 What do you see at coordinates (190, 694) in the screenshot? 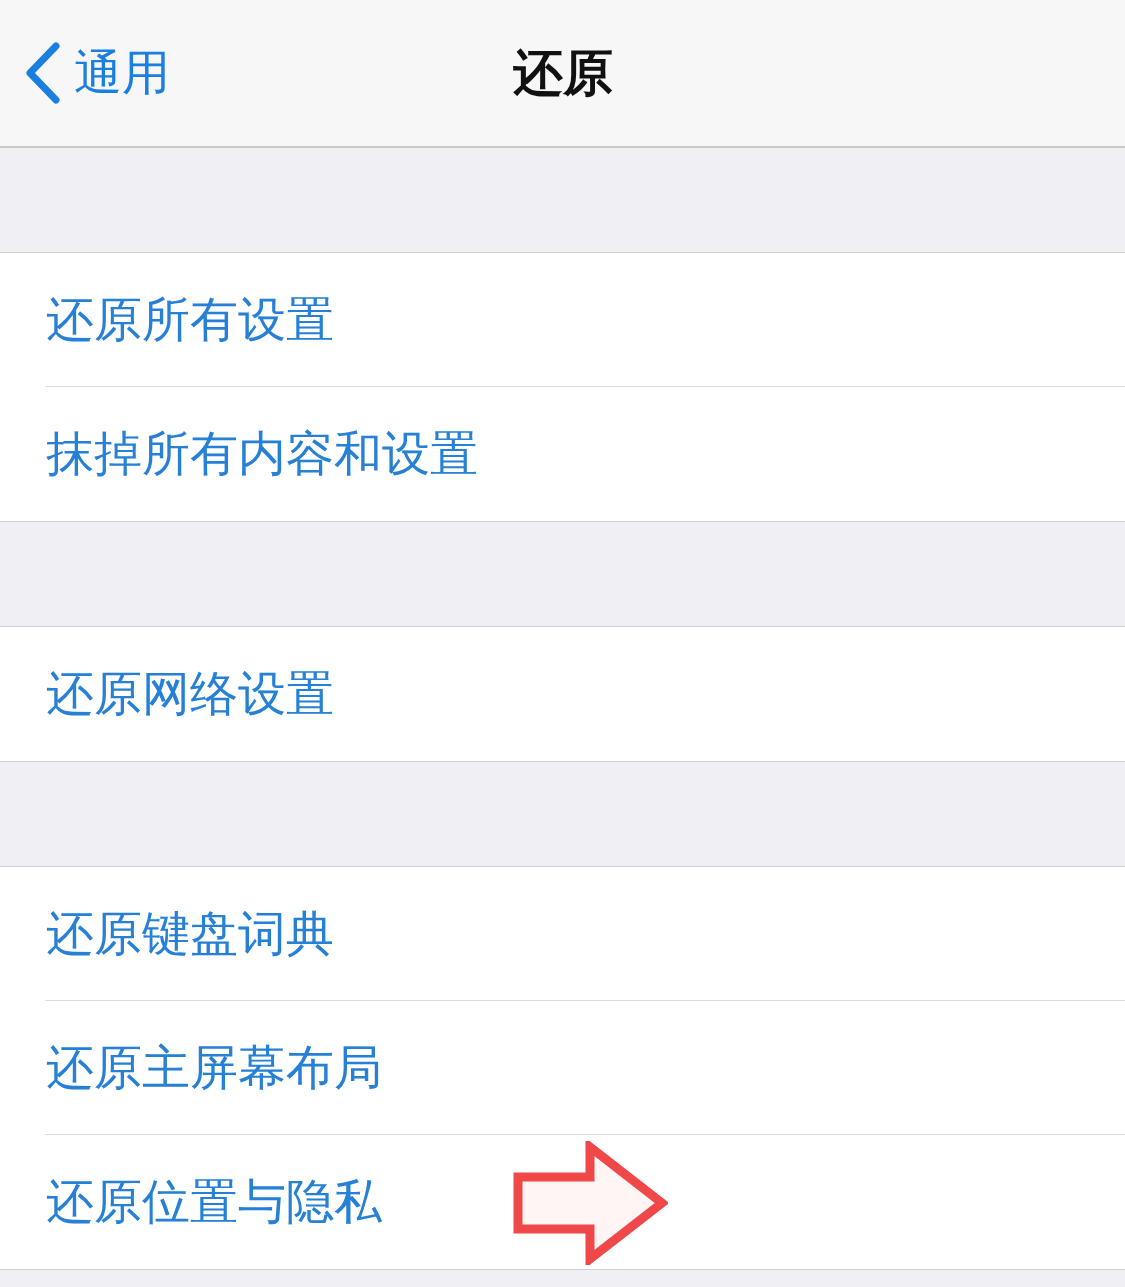
I see `reset-option: 还原网络设置` at bounding box center [190, 694].